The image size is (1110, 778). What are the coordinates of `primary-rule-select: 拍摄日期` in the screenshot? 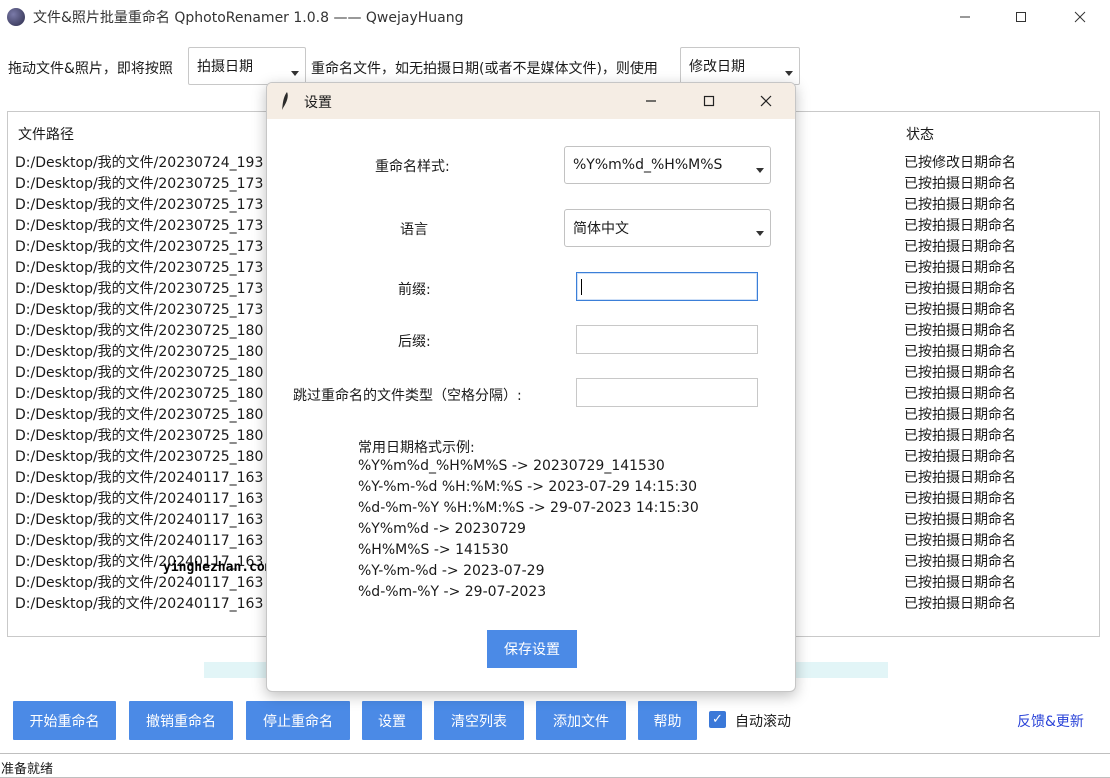 It's located at (247, 66).